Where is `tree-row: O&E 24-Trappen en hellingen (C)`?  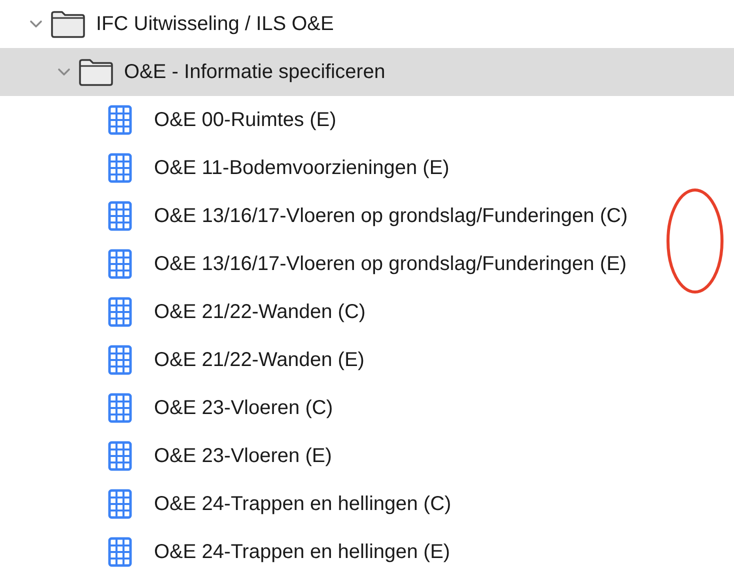
tree-row: O&E 24-Trappen en hellingen (C) is located at coordinates (367, 504).